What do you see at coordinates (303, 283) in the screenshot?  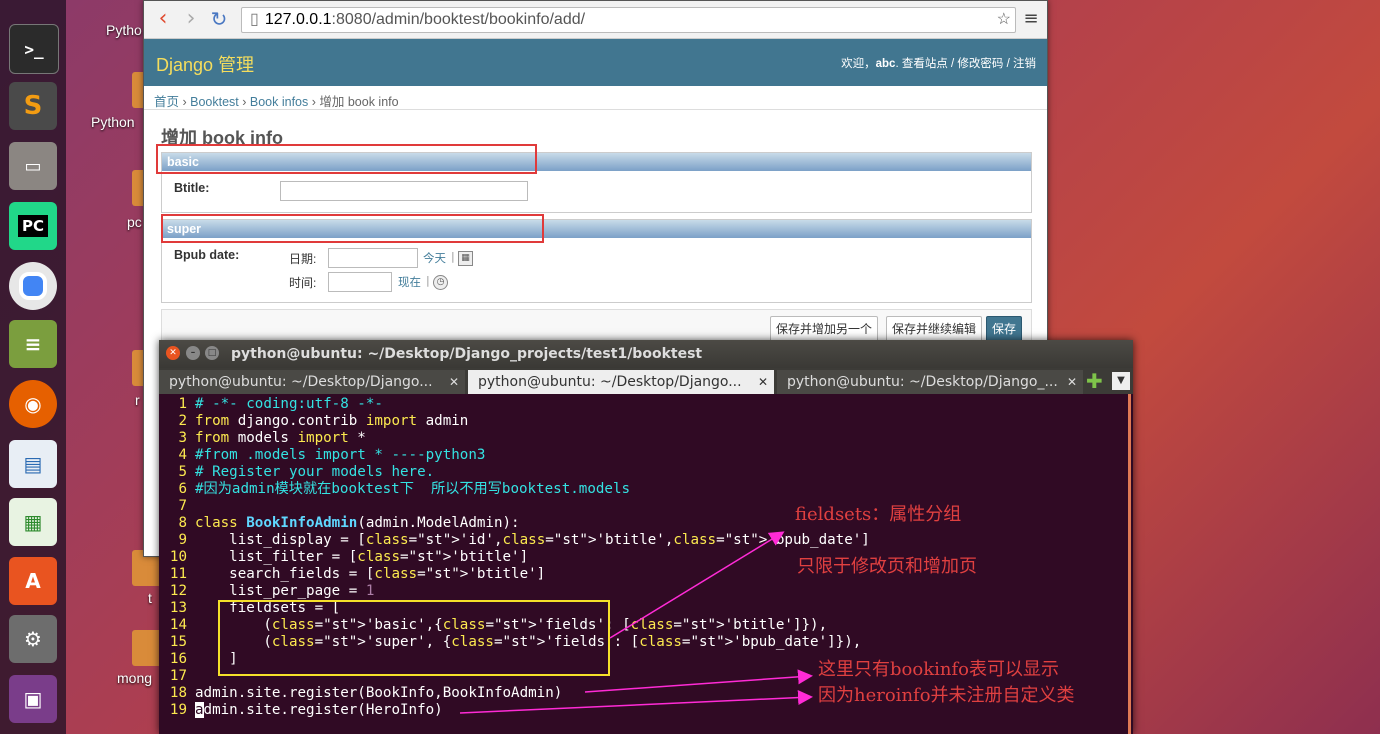 I see `time-sublabel: 时间:` at bounding box center [303, 283].